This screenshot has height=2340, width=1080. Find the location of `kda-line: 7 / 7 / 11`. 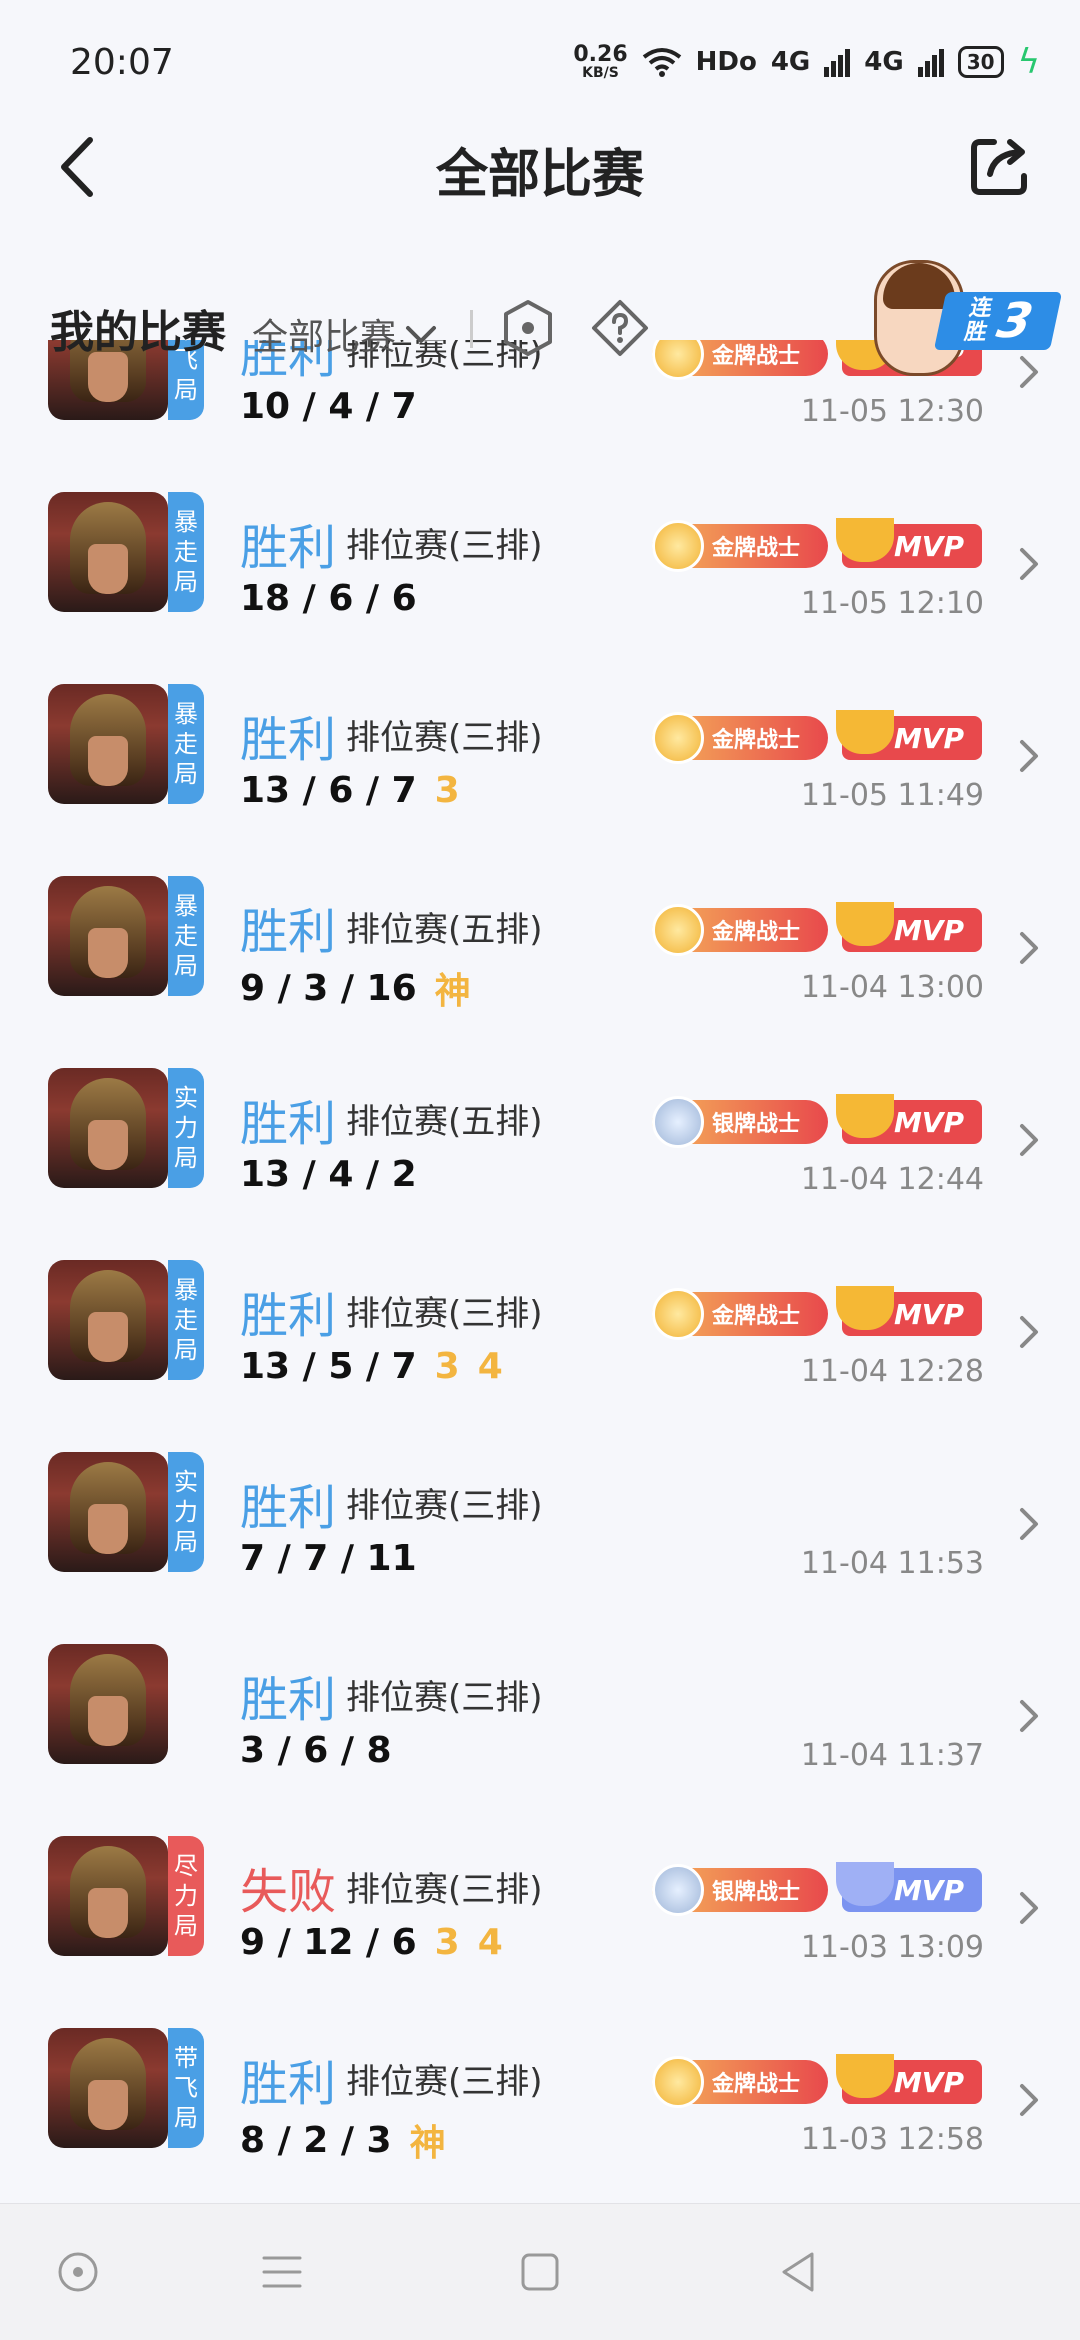

kda-line: 7 / 7 / 11 is located at coordinates (328, 1558).